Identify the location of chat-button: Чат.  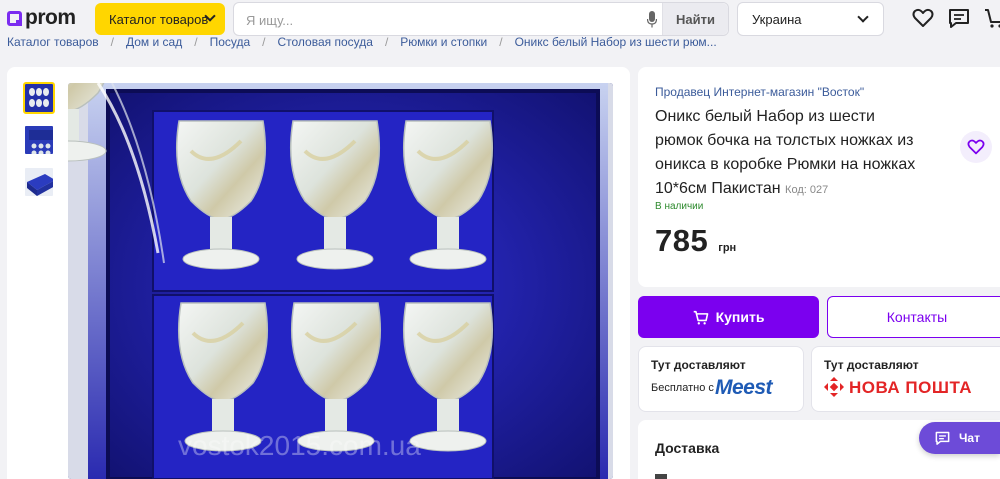
(959, 438).